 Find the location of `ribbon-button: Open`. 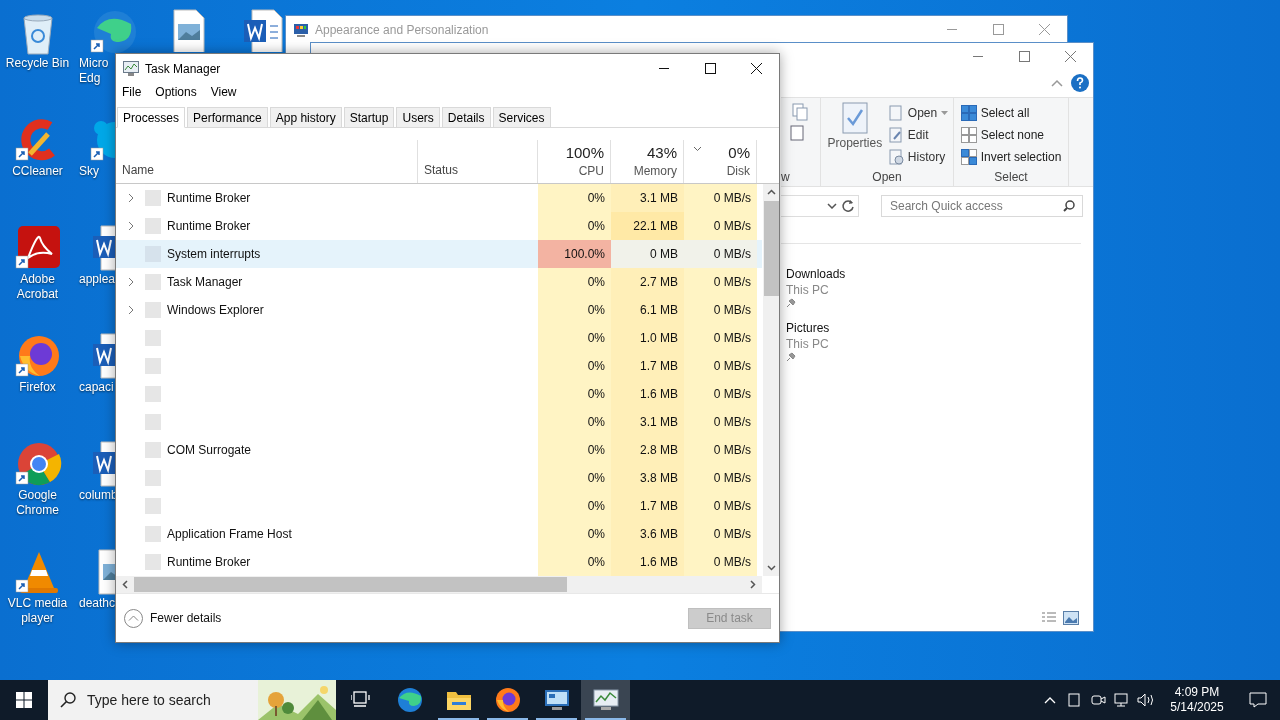

ribbon-button: Open is located at coordinates (918, 113).